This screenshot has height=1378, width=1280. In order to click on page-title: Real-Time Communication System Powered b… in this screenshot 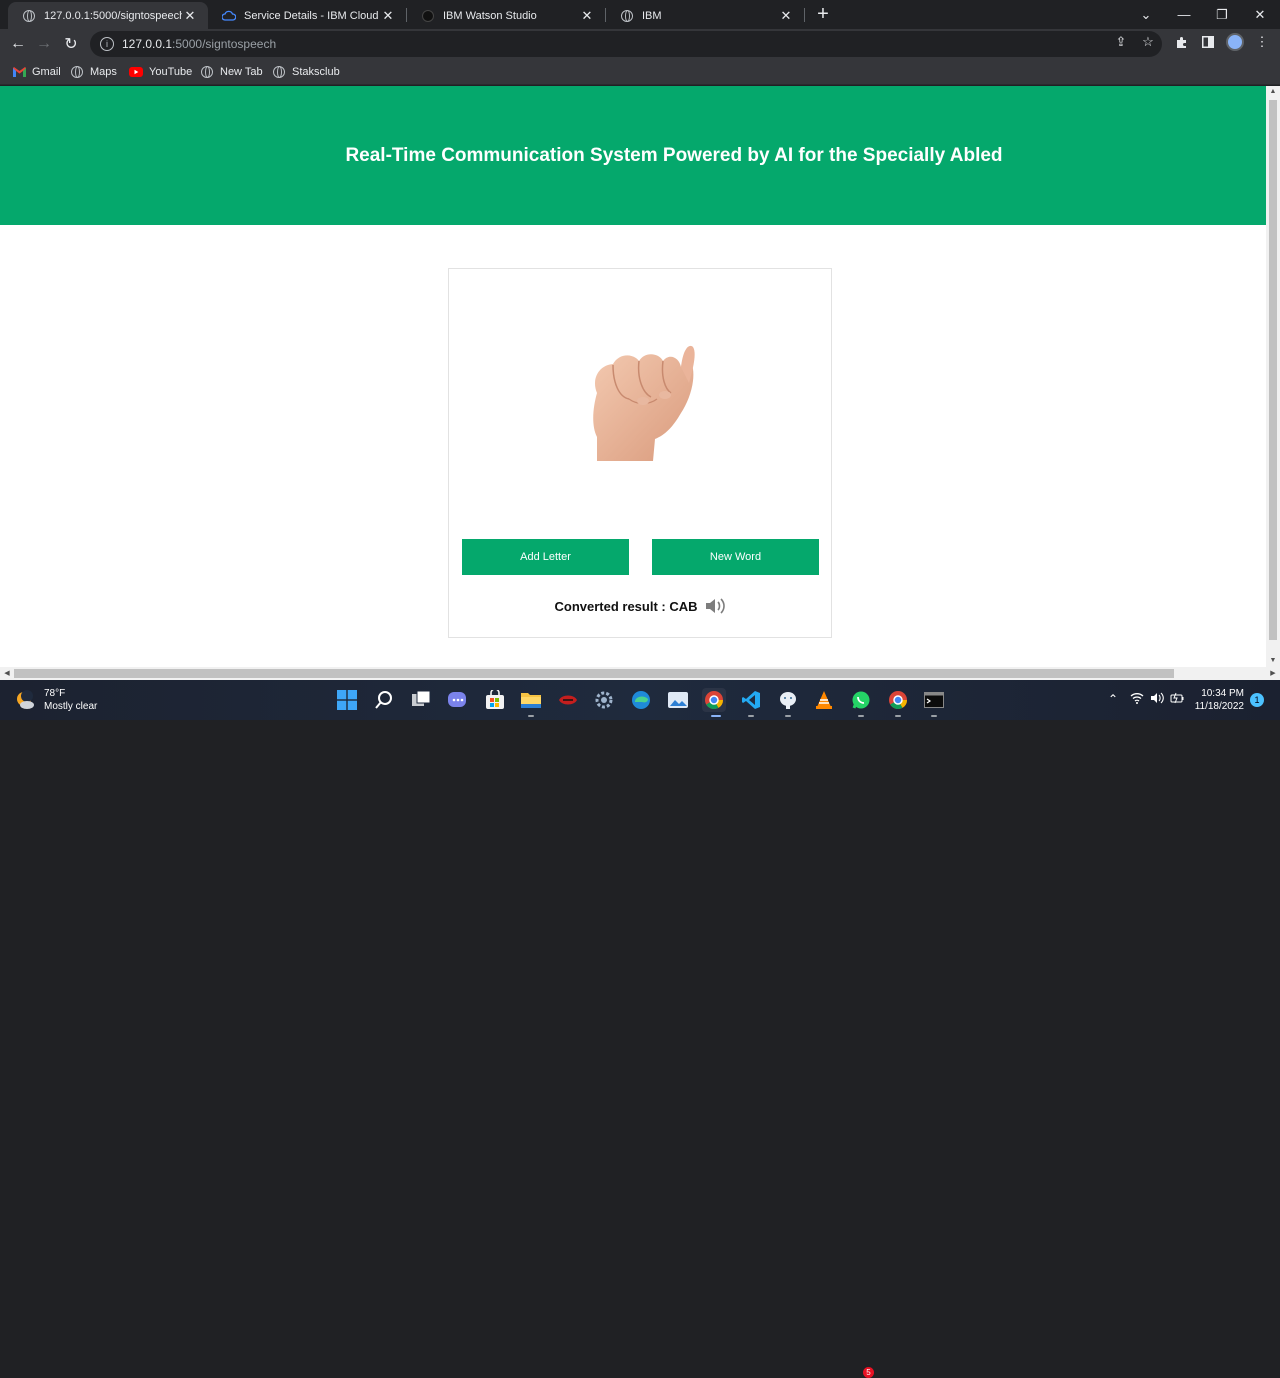, I will do `click(674, 155)`.